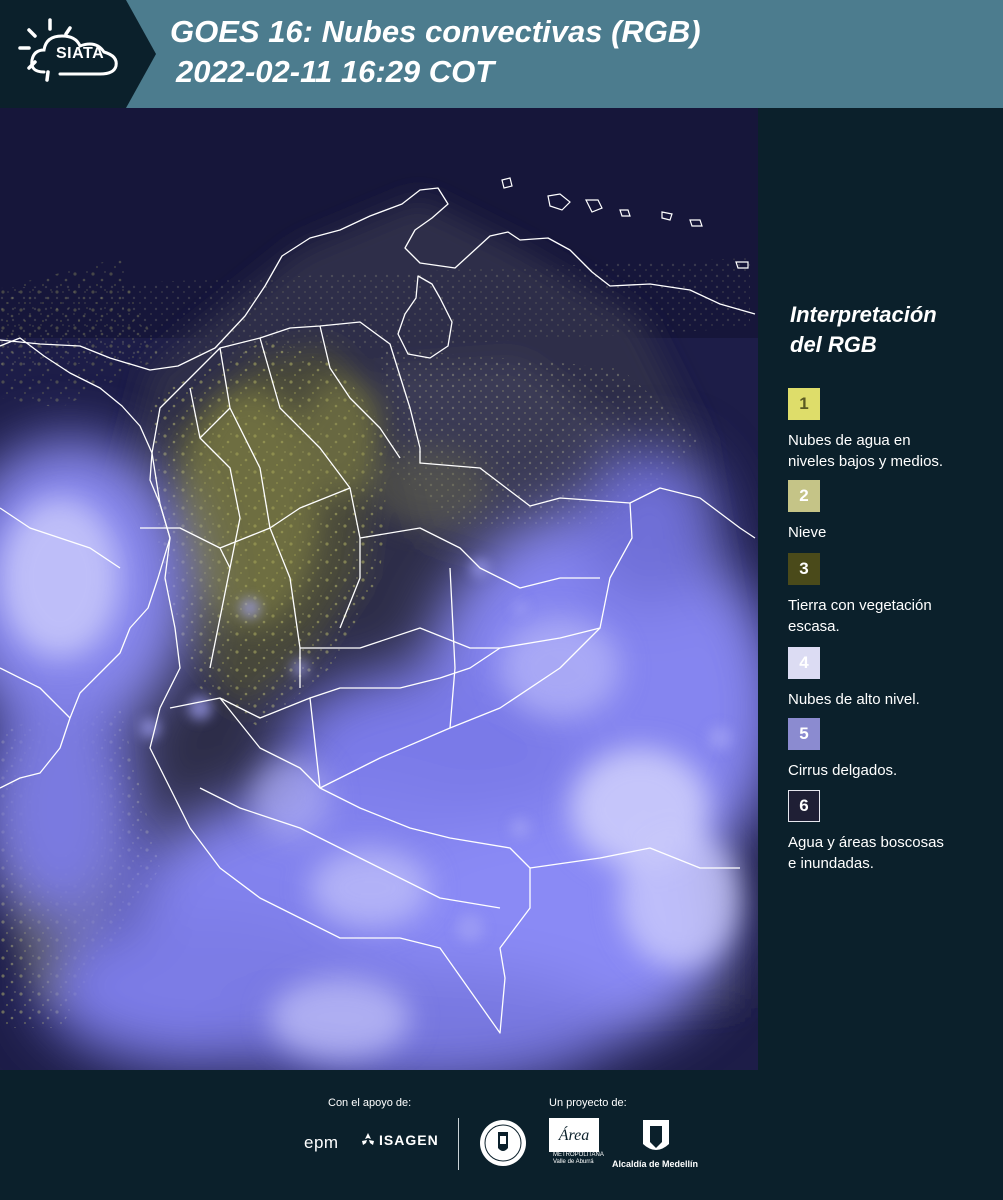 The height and width of the screenshot is (1200, 1003). What do you see at coordinates (890, 832) in the screenshot?
I see `legend-item-6: 6 Agua y áreas boscosas e inundadas.` at bounding box center [890, 832].